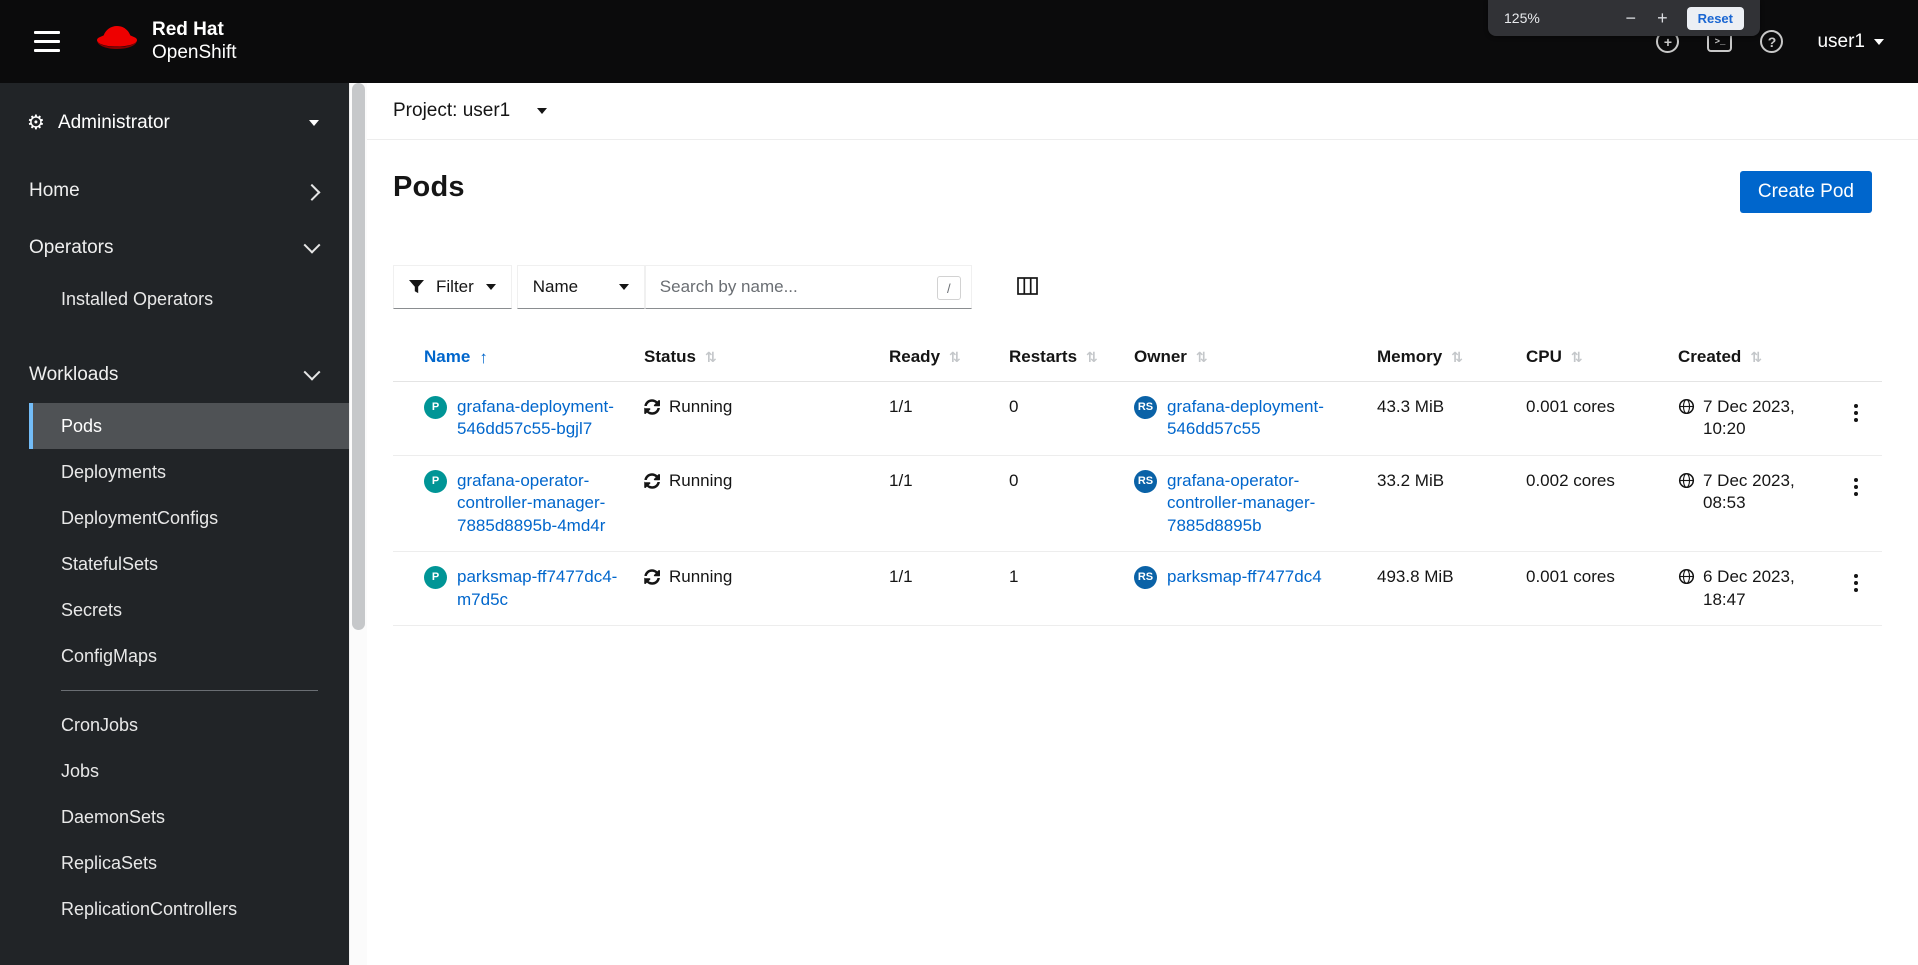 The height and width of the screenshot is (965, 1918). I want to click on owner-link: parksmap-ff7477dc4, so click(1244, 577).